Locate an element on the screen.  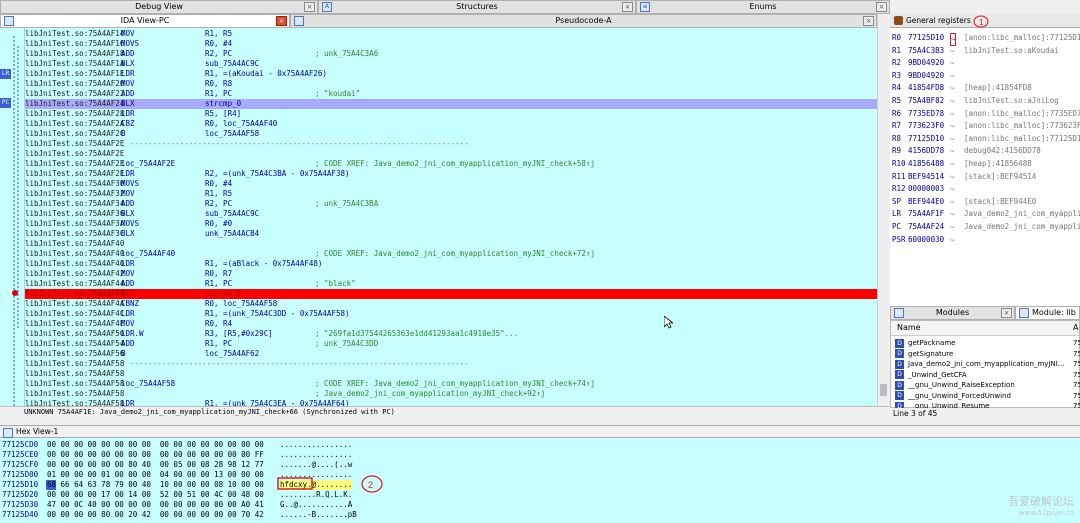
register-value: 75A4AF24 is located at coordinates (926, 226).